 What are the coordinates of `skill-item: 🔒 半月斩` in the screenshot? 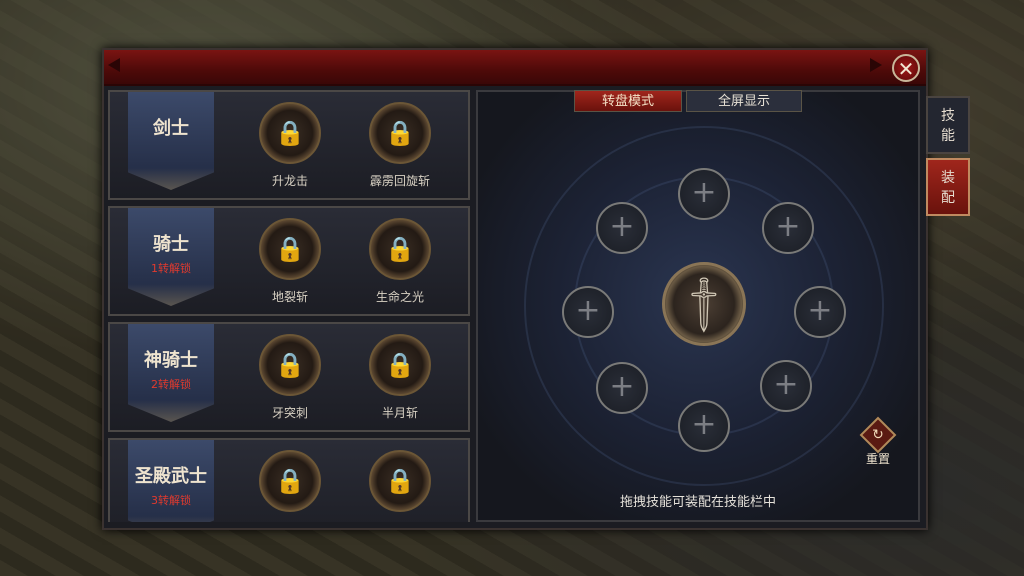 It's located at (400, 377).